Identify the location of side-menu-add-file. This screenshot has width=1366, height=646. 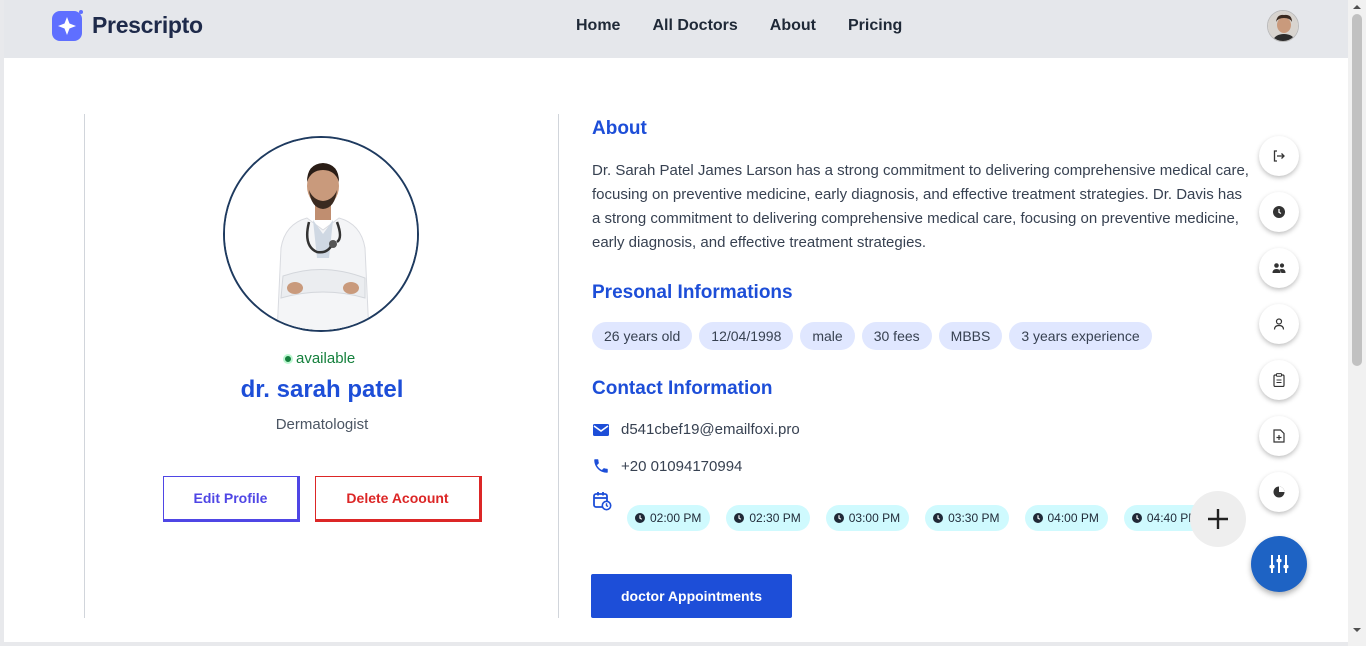
(1279, 436).